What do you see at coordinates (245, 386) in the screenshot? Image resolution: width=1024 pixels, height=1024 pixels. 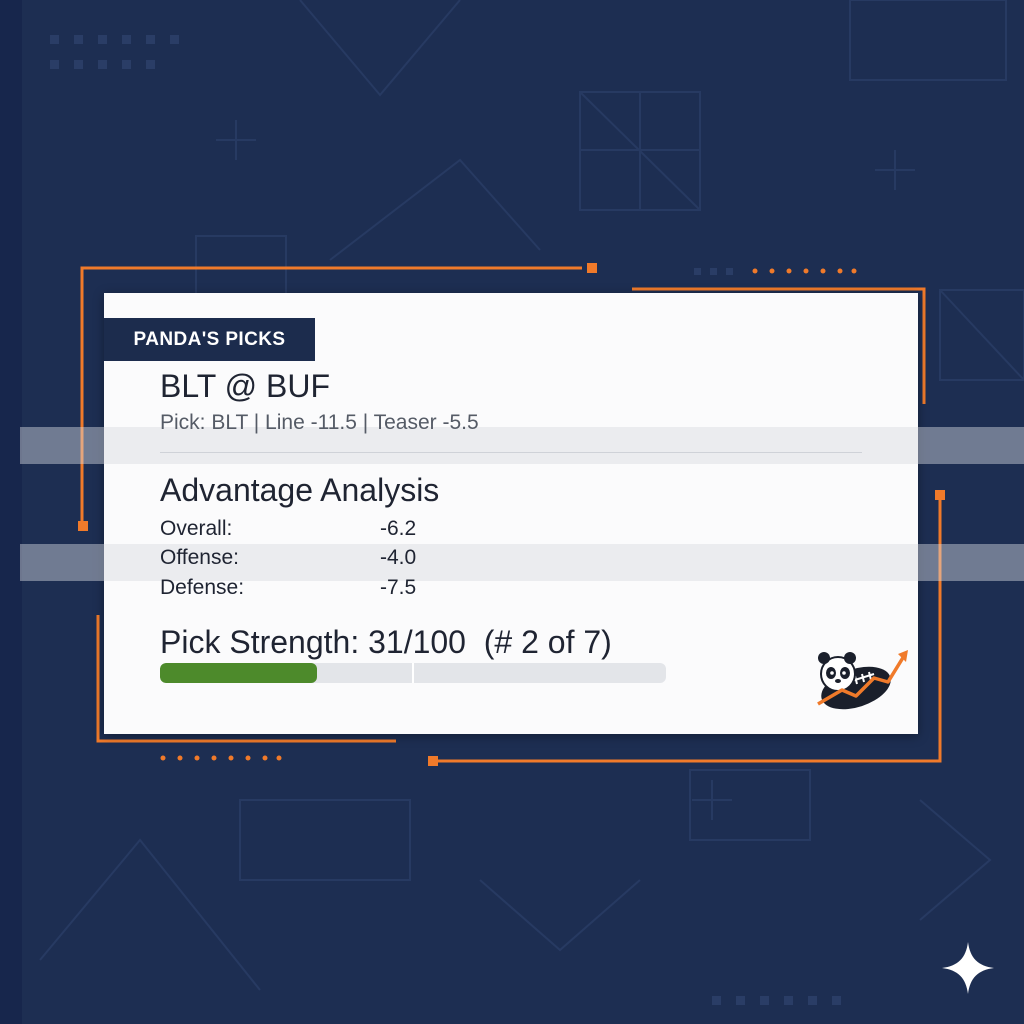 I see `matchup-title: BLT @ BUF` at bounding box center [245, 386].